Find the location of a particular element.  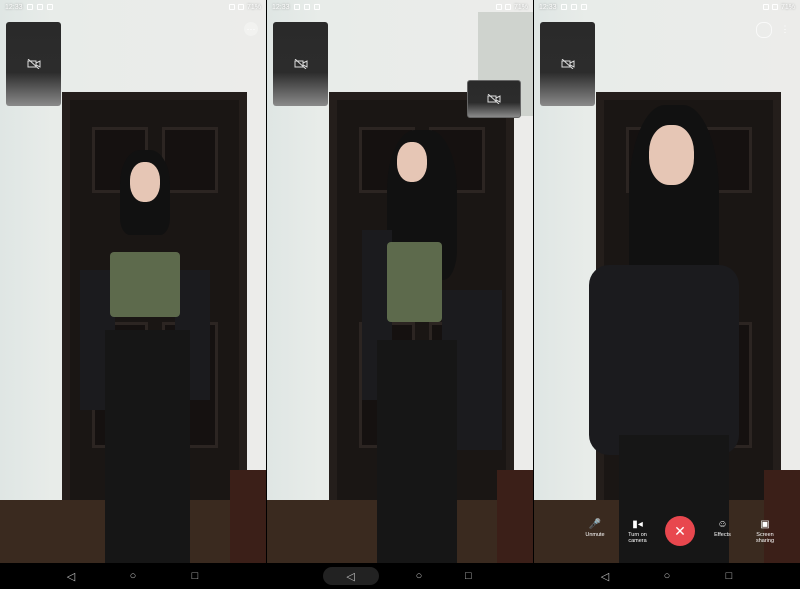

end-call-button: ✕ is located at coordinates (680, 531).